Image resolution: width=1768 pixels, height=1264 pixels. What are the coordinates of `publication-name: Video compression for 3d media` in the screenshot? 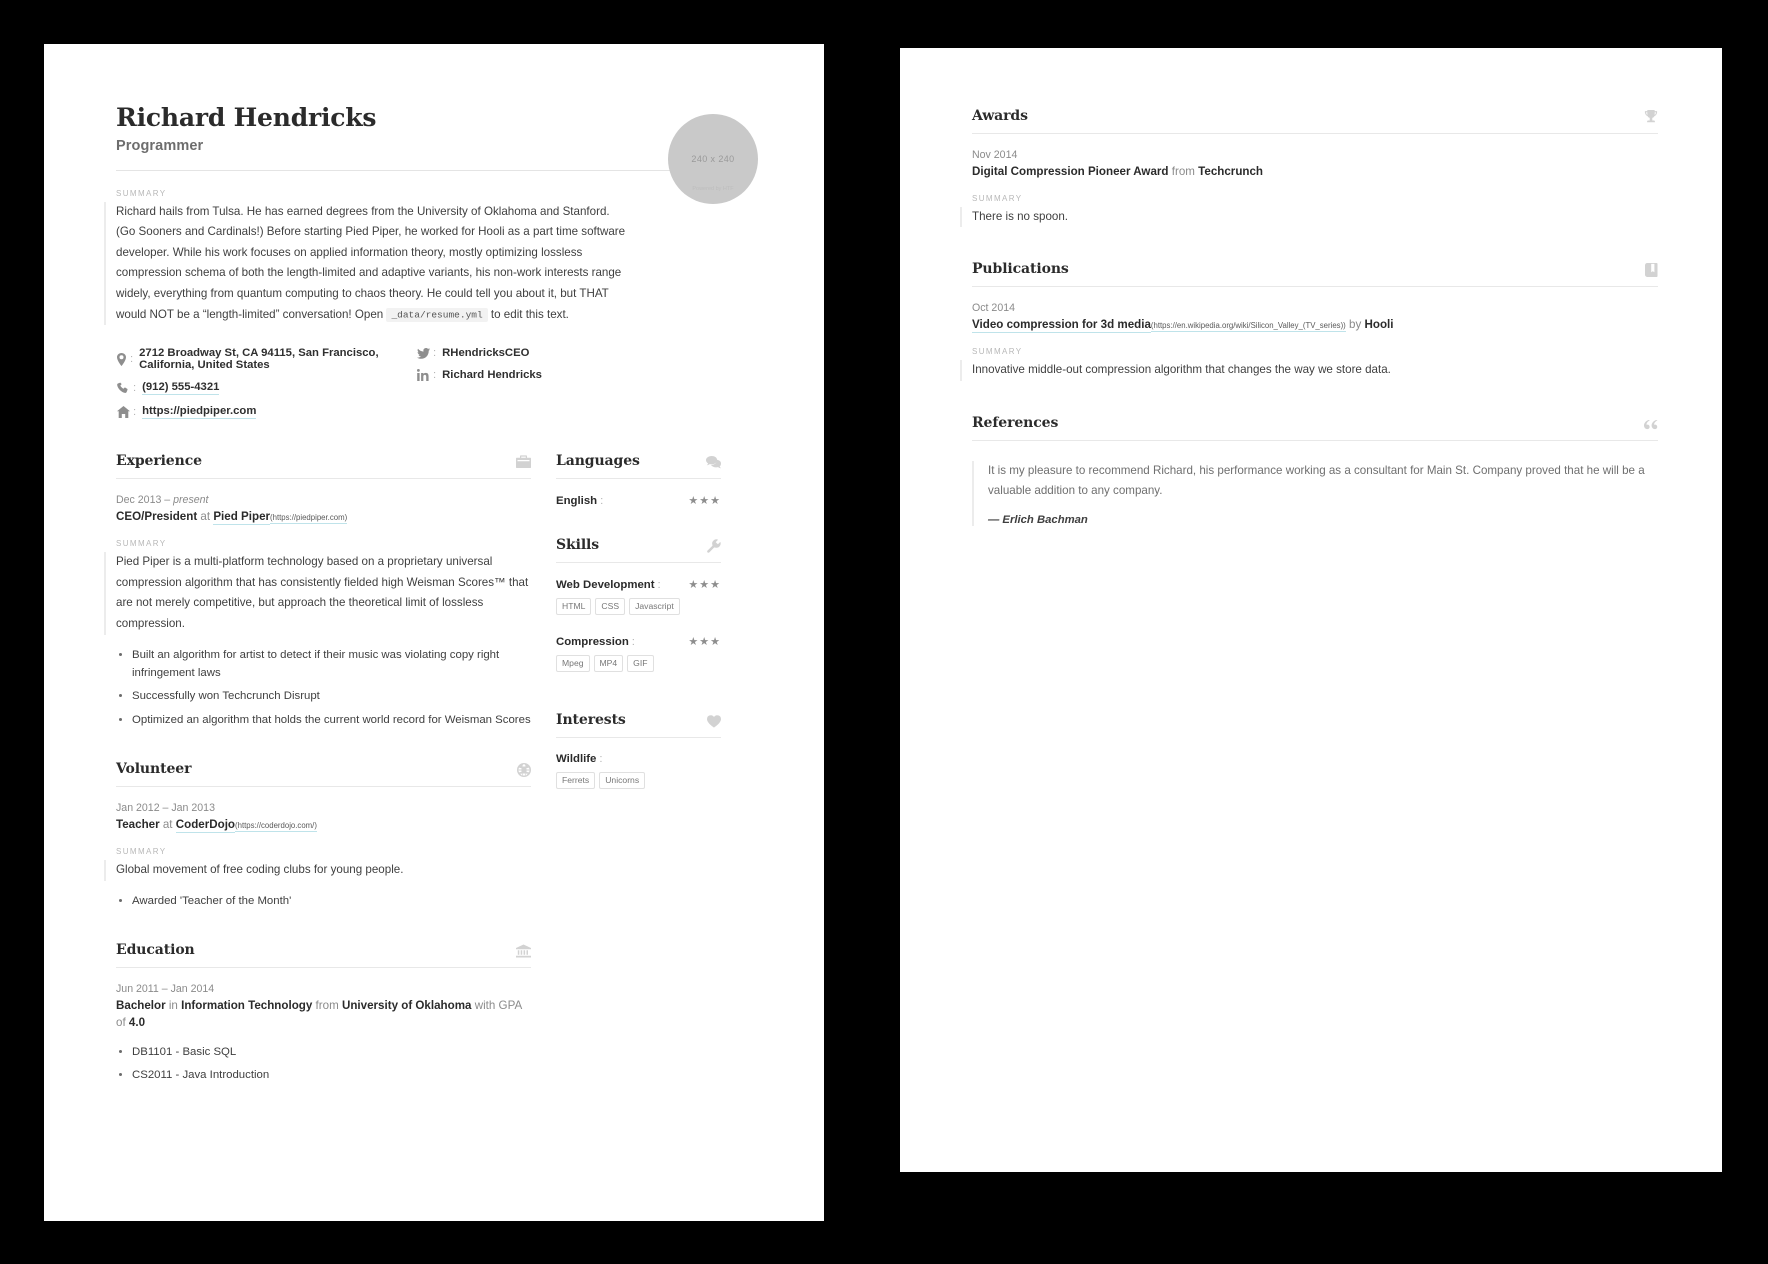 It's located at (1061, 326).